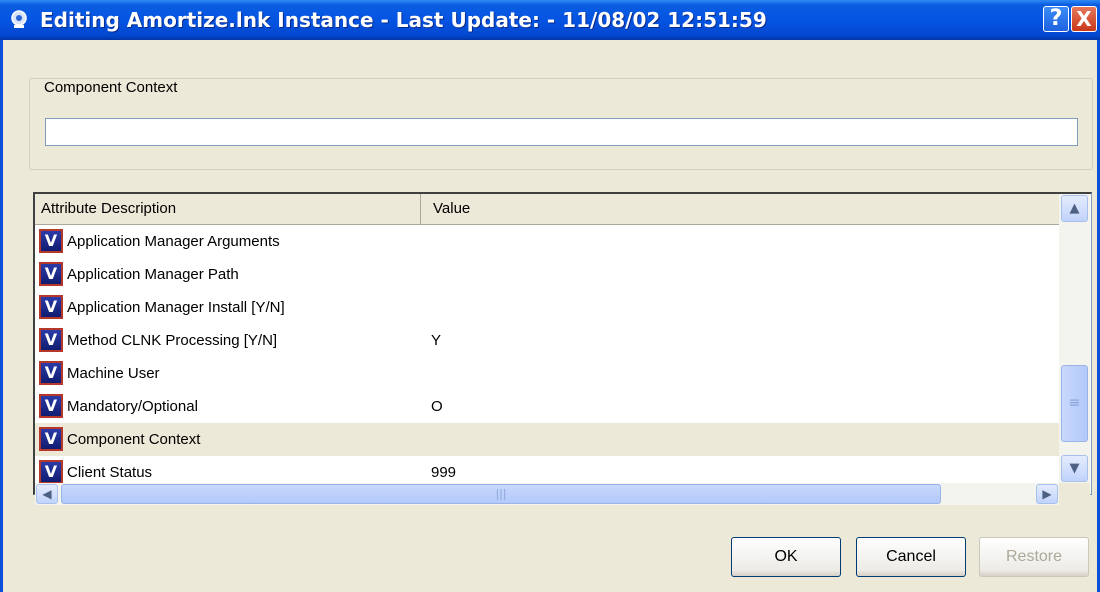 This screenshot has width=1100, height=592. What do you see at coordinates (437, 406) in the screenshot?
I see `attribute-value: O` at bounding box center [437, 406].